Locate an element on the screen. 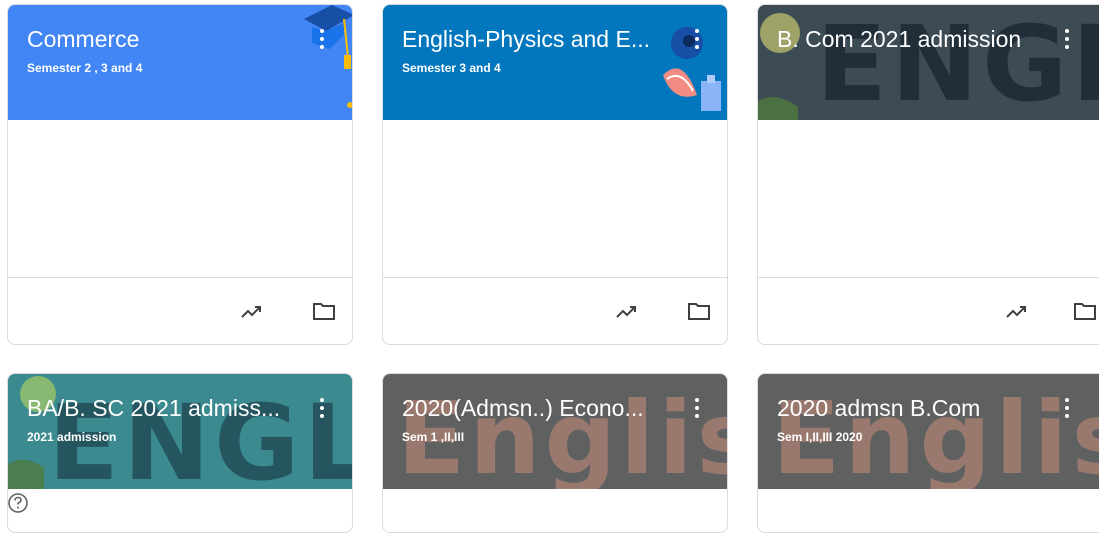 The height and width of the screenshot is (533, 1099). class-section: Semester 2 , 3 and 4 is located at coordinates (85, 68).